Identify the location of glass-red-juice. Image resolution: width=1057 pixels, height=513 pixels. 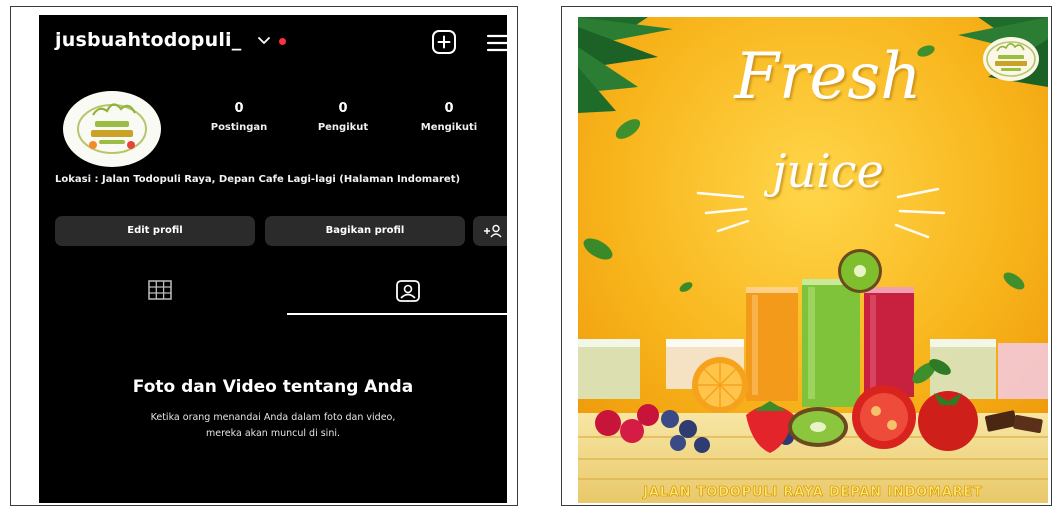
(889, 342).